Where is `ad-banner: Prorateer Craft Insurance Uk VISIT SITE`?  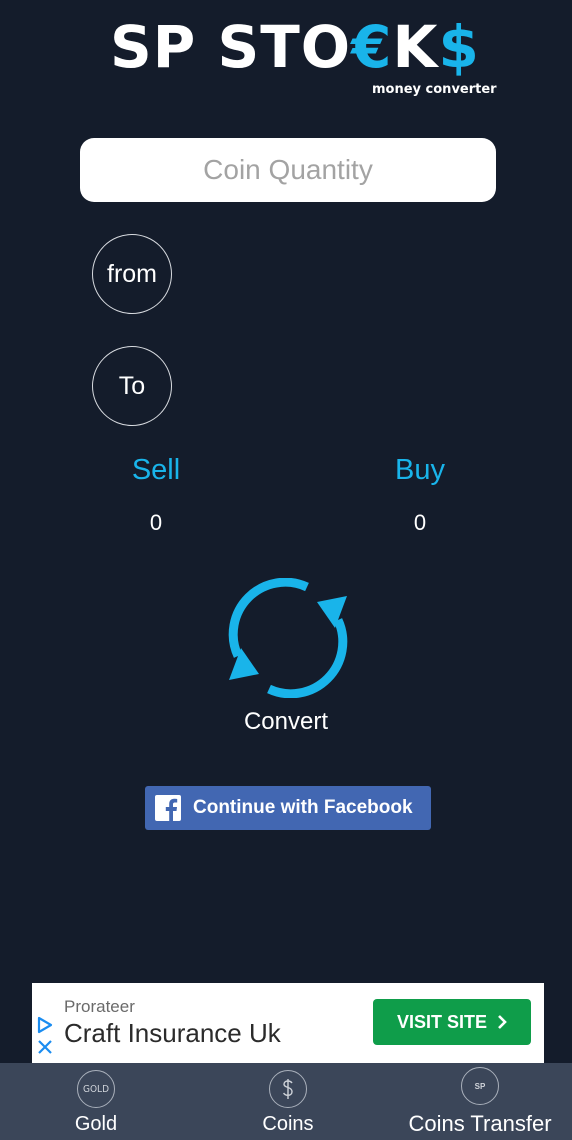
ad-banner: Prorateer Craft Insurance Uk VISIT SITE is located at coordinates (288, 1023).